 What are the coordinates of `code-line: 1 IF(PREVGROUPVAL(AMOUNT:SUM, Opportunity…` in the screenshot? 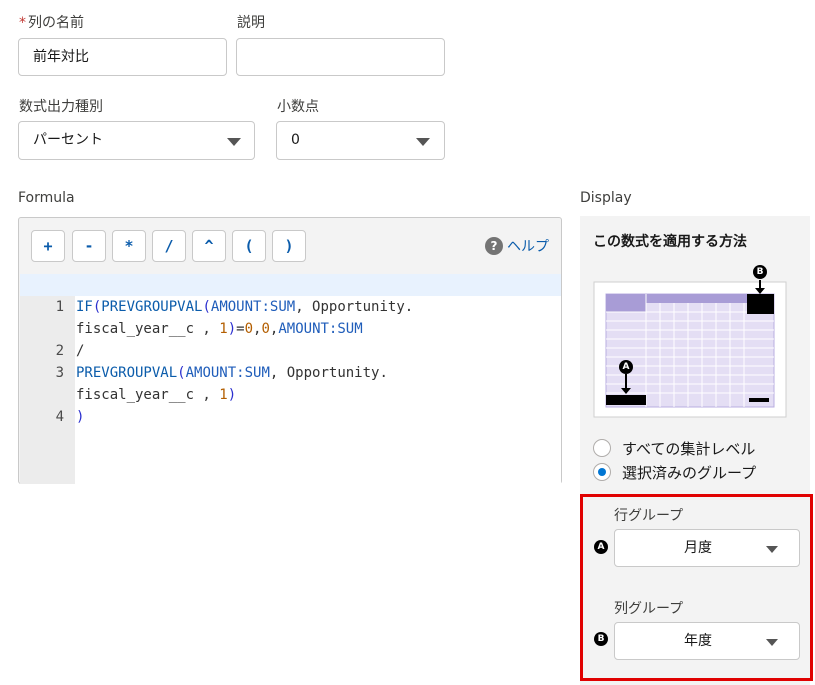 It's located at (290, 294).